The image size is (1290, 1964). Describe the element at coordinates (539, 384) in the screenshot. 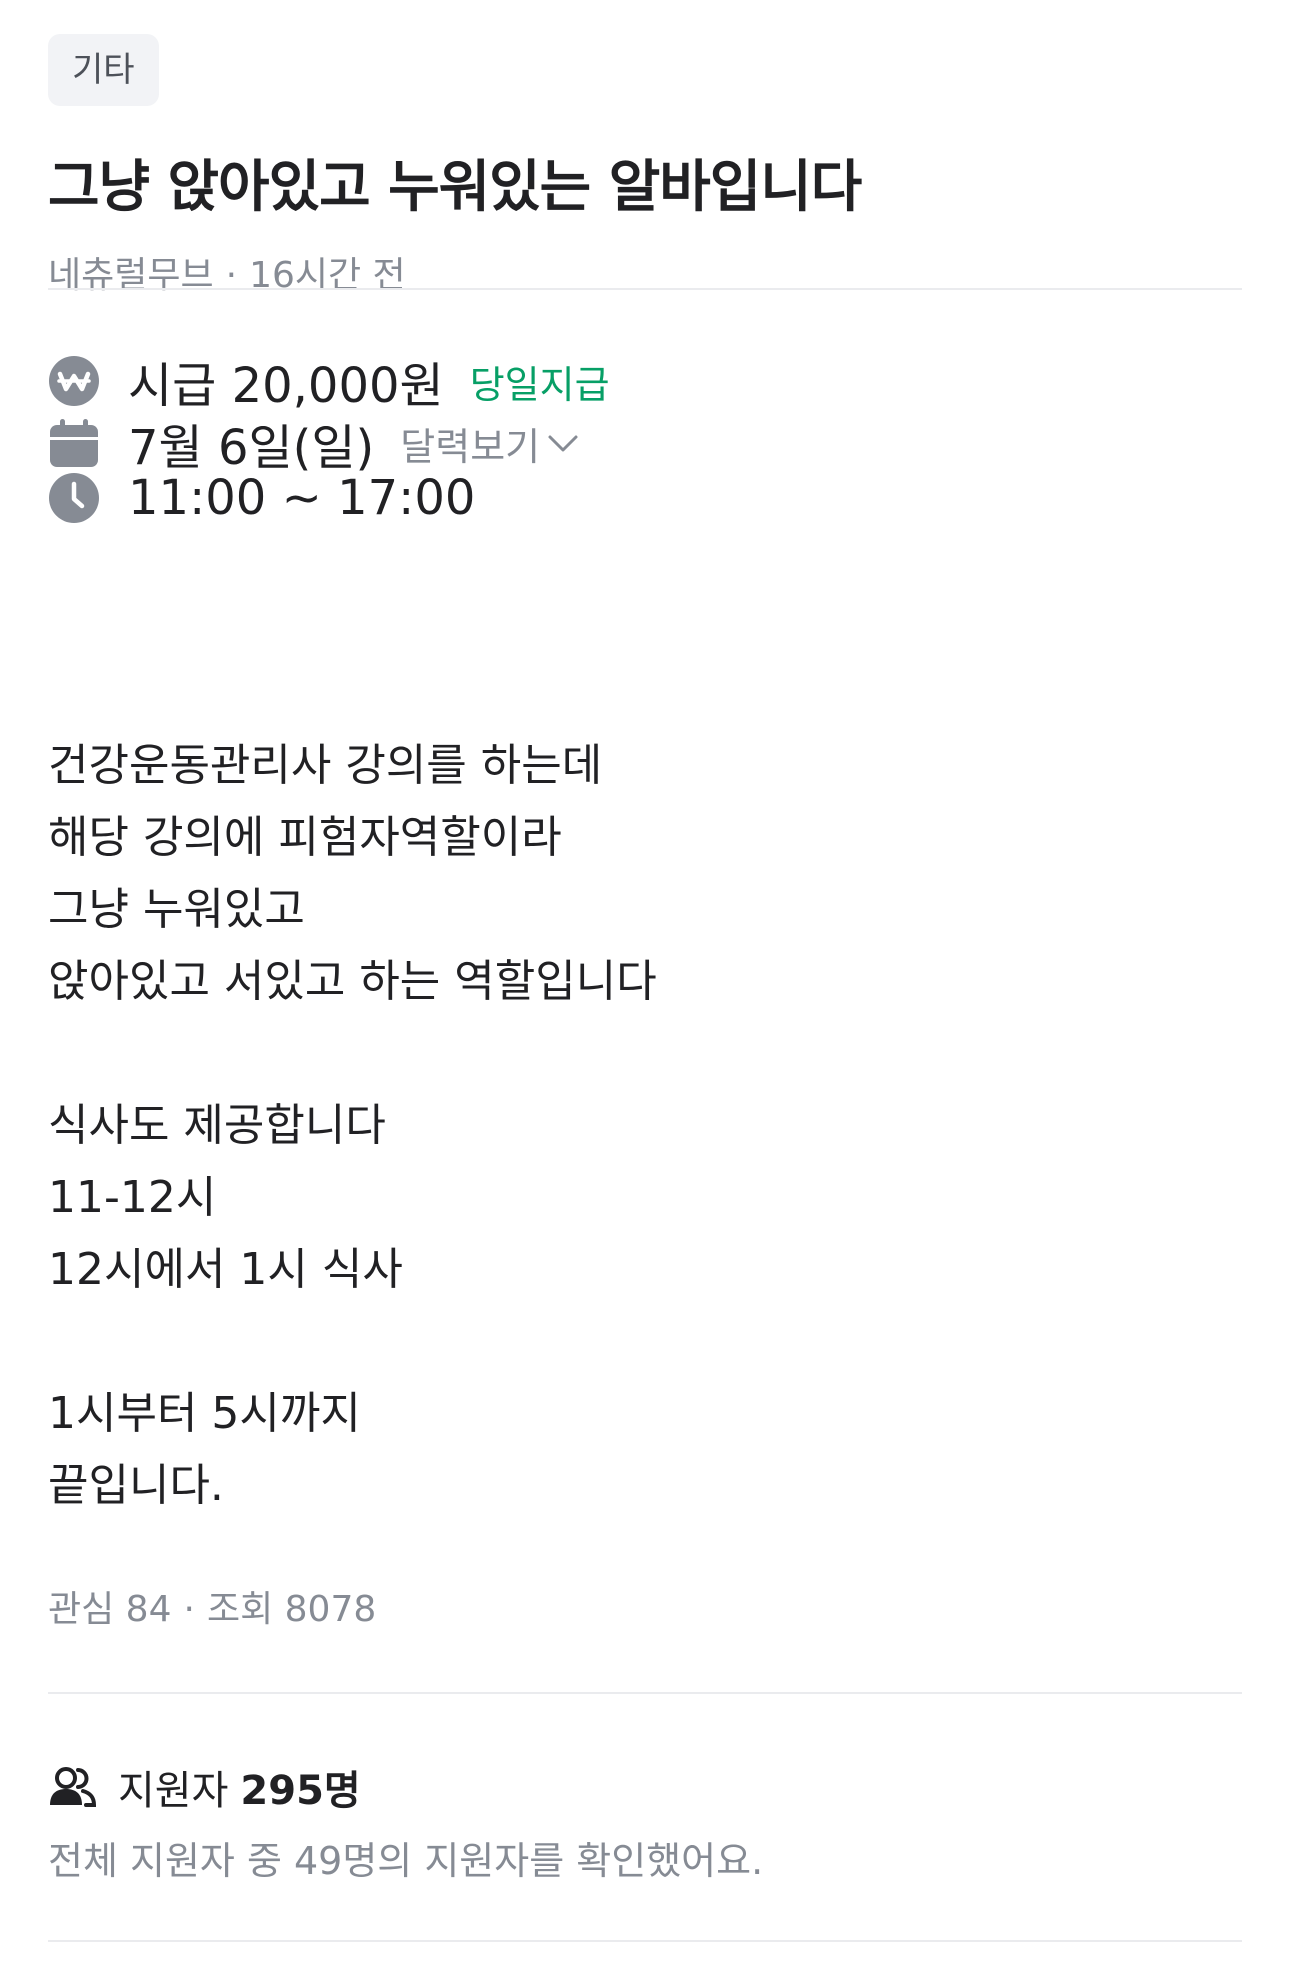

I see `same-day-pay-badge: 당일지급` at that location.